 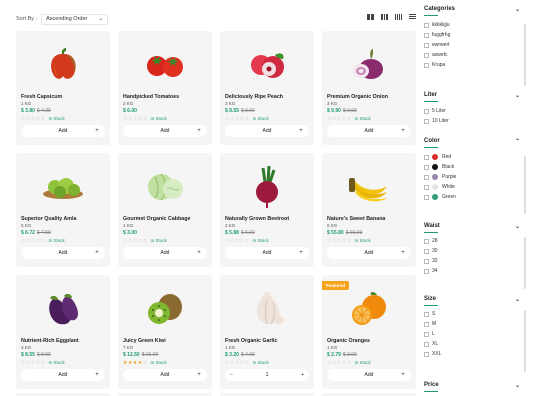 What do you see at coordinates (475, 45) in the screenshot?
I see `cat-option: ewrwert` at bounding box center [475, 45].